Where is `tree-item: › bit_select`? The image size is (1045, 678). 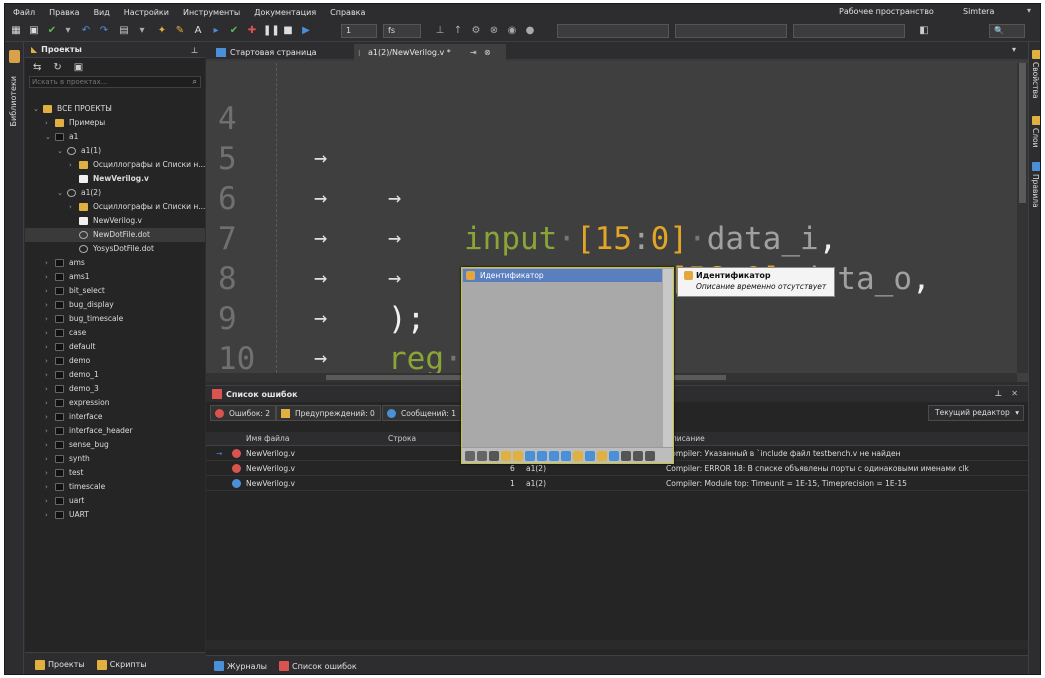
tree-item: › bit_select is located at coordinates (115, 291).